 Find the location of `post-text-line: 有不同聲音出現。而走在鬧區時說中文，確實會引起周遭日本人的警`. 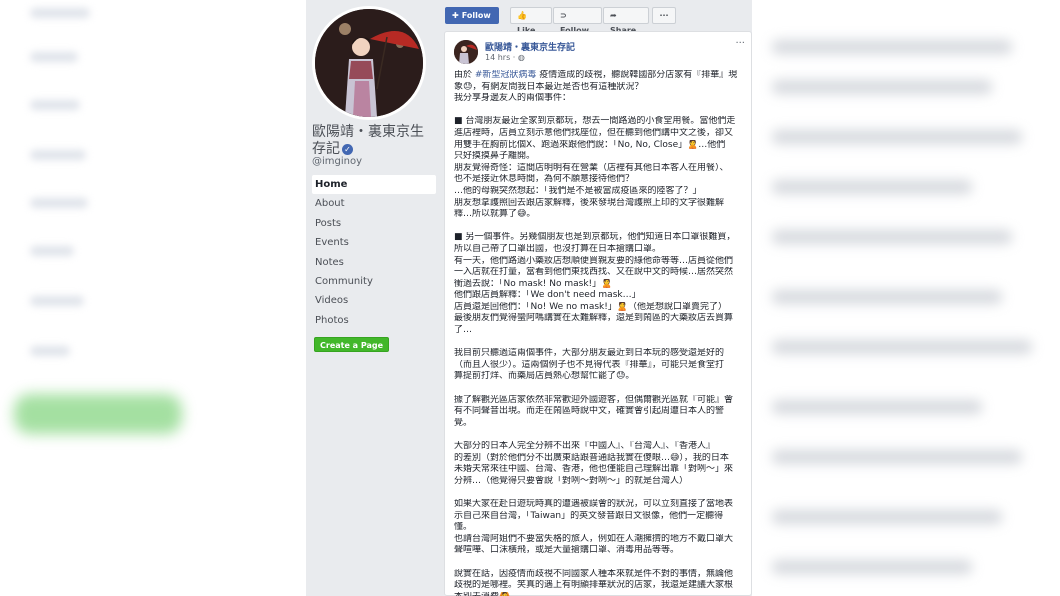

post-text-line: 有不同聲音出現。而走在鬧區時說中文，確實會引起周遭日本人的警 is located at coordinates (589, 411).